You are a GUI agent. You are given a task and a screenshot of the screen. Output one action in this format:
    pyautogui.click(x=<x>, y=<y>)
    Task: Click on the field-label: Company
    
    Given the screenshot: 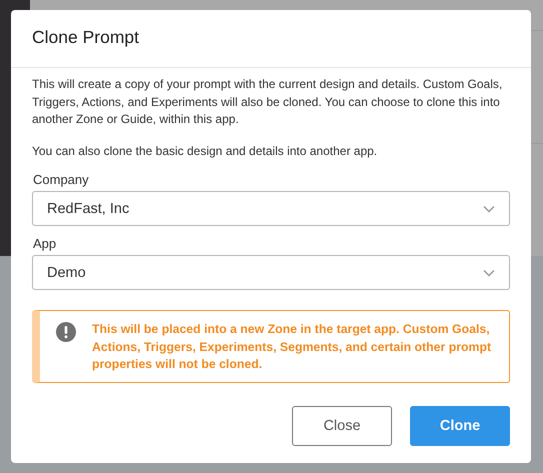 What is the action you would take?
    pyautogui.click(x=61, y=179)
    